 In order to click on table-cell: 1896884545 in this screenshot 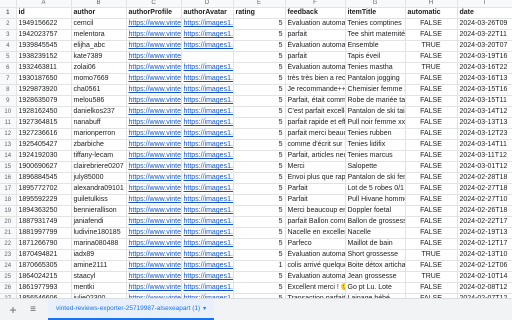, I will do `click(44, 178)`.